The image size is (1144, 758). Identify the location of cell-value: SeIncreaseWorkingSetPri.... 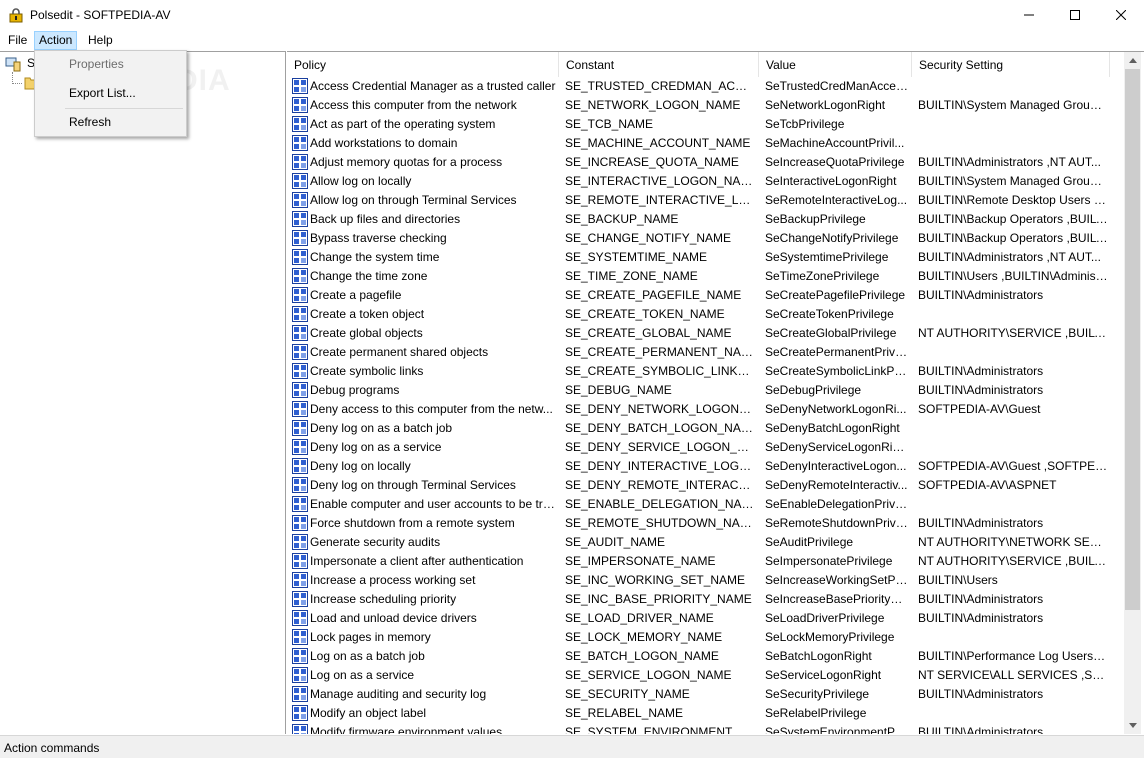
(836, 580).